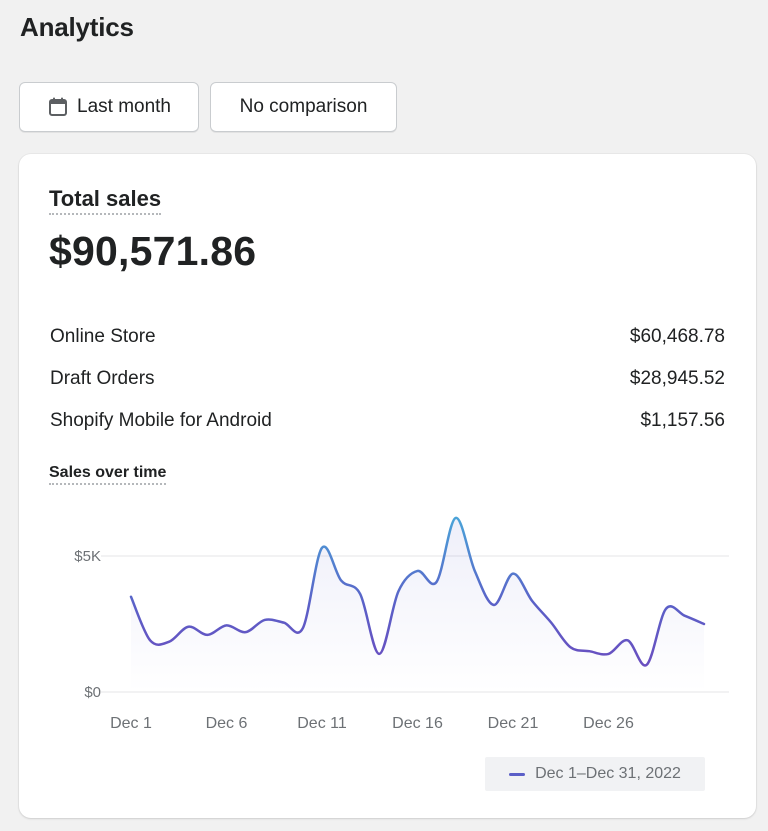 The height and width of the screenshot is (831, 768). I want to click on x-tick-label: Dec 6, so click(227, 723).